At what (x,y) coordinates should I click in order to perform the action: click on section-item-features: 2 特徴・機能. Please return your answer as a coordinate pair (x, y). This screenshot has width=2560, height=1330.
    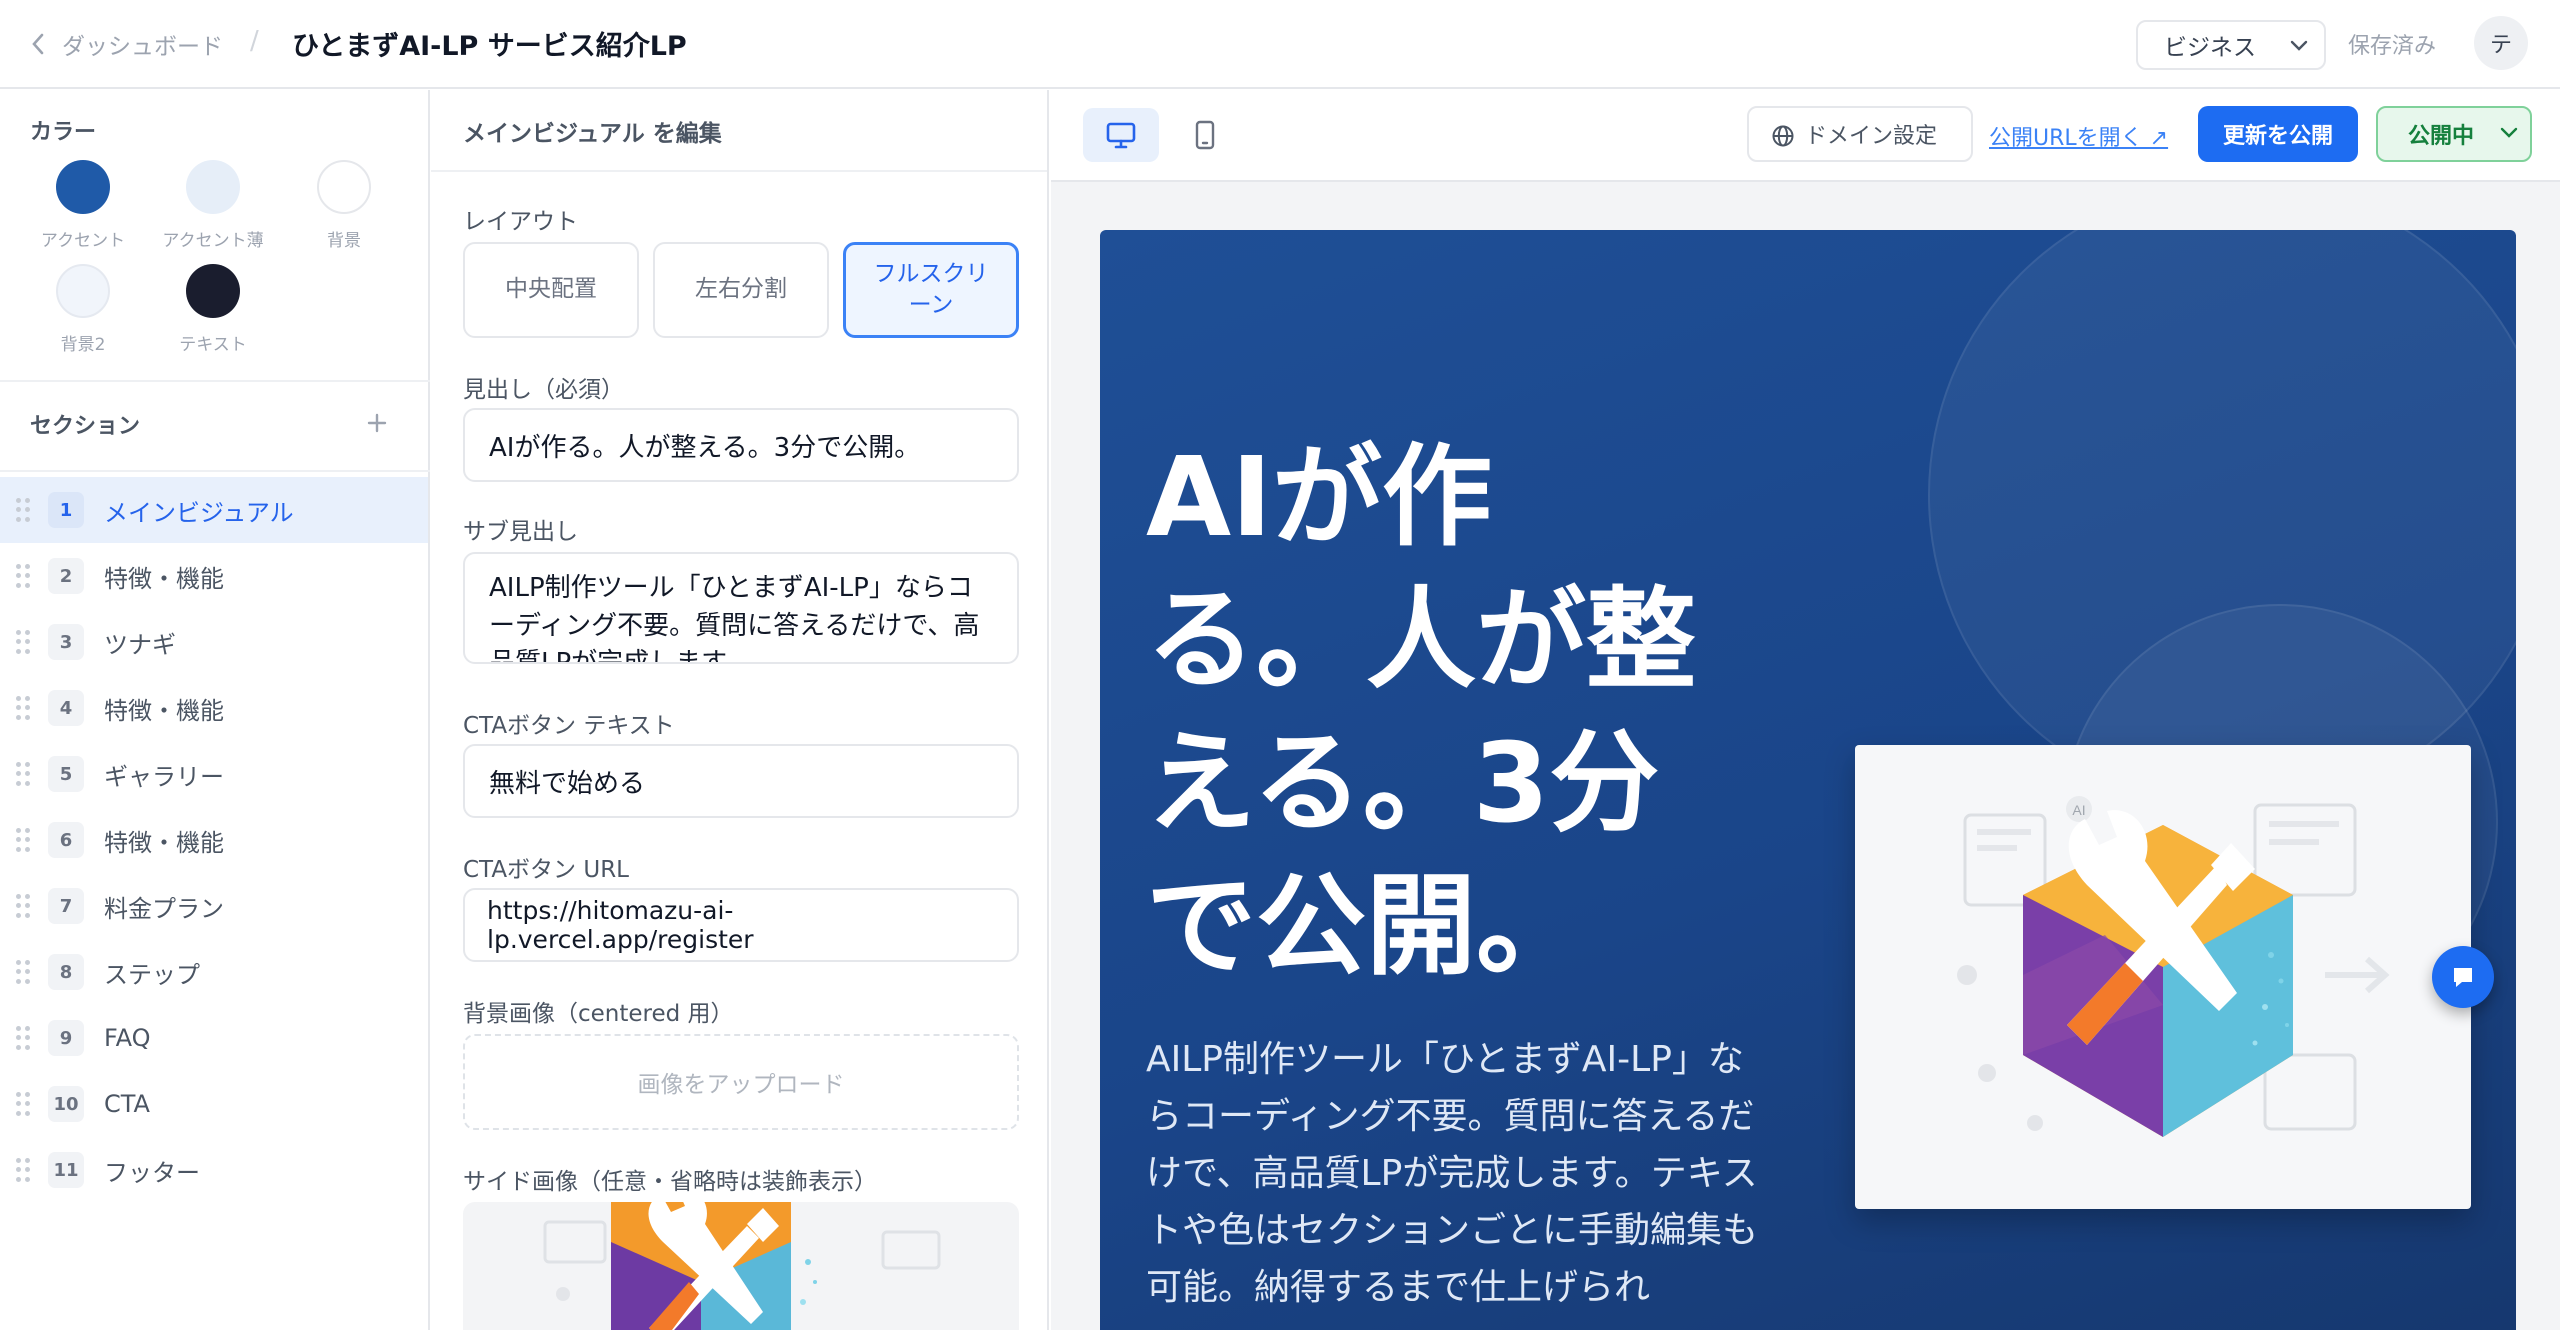
    Looking at the image, I should click on (214, 576).